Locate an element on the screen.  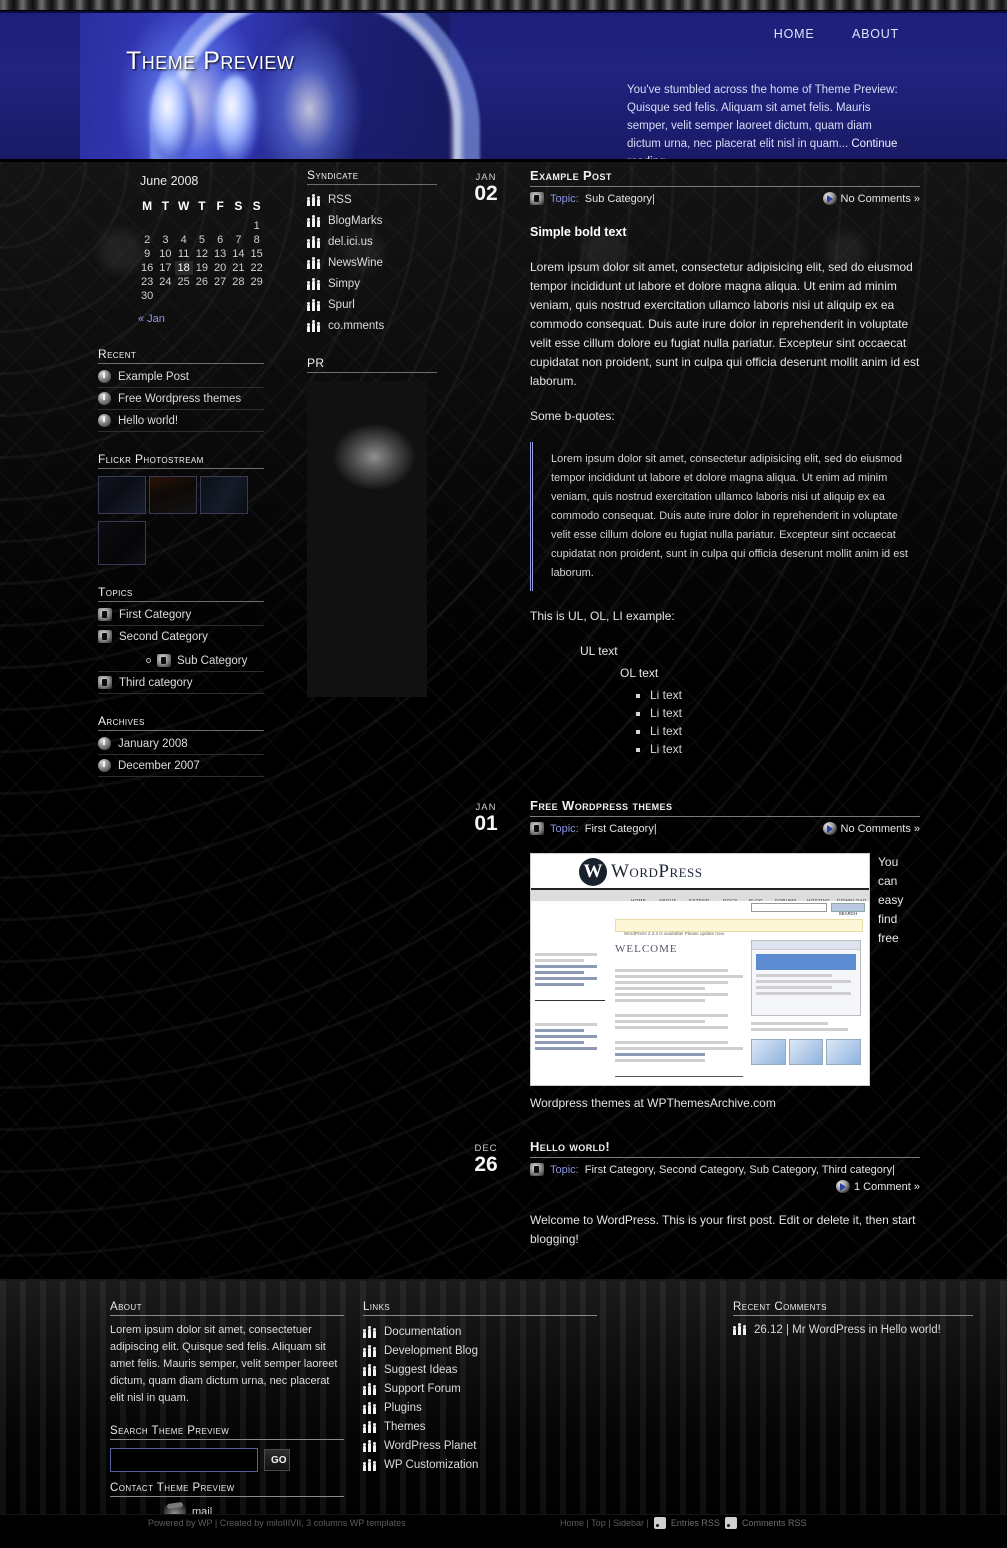
list-item: Example Post is located at coordinates (181, 377).